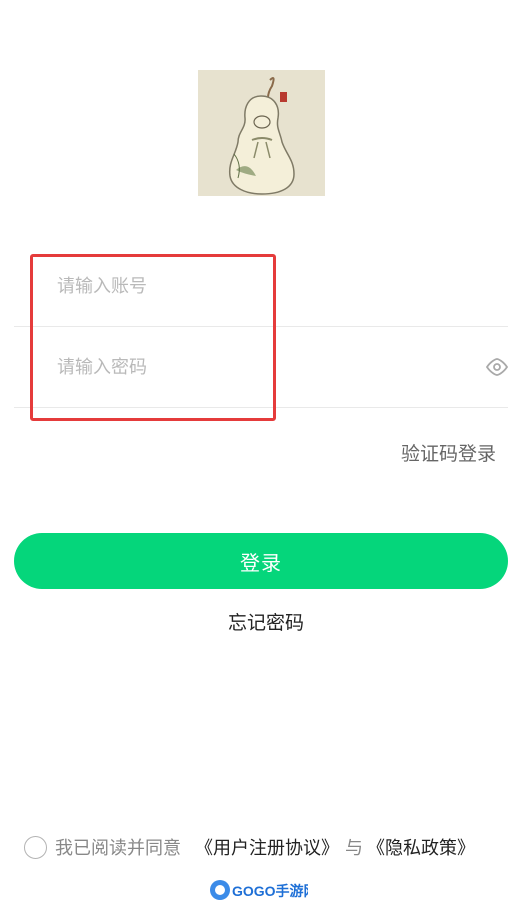 The height and width of the screenshot is (911, 516). What do you see at coordinates (448, 452) in the screenshot?
I see `verification-code-login-link: 验证码登录` at bounding box center [448, 452].